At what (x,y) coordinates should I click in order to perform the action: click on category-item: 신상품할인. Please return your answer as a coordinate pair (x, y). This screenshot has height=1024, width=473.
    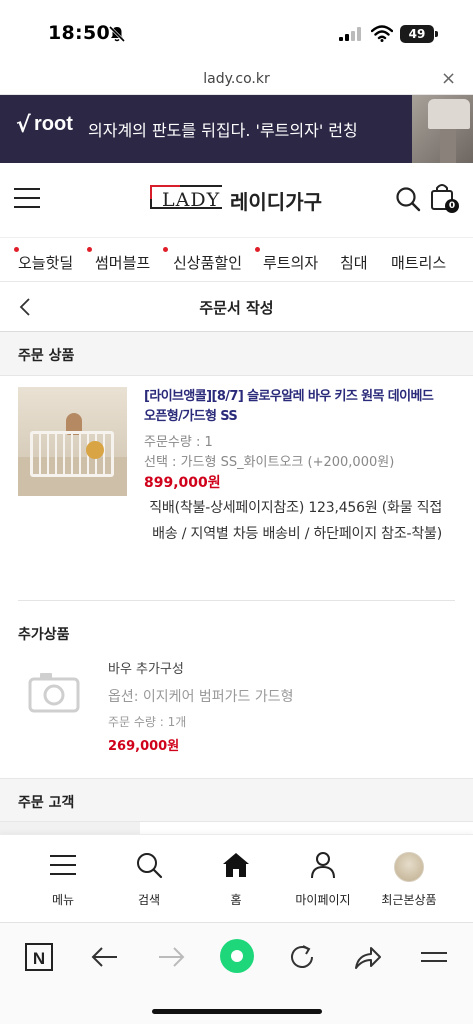
    Looking at the image, I should click on (207, 262).